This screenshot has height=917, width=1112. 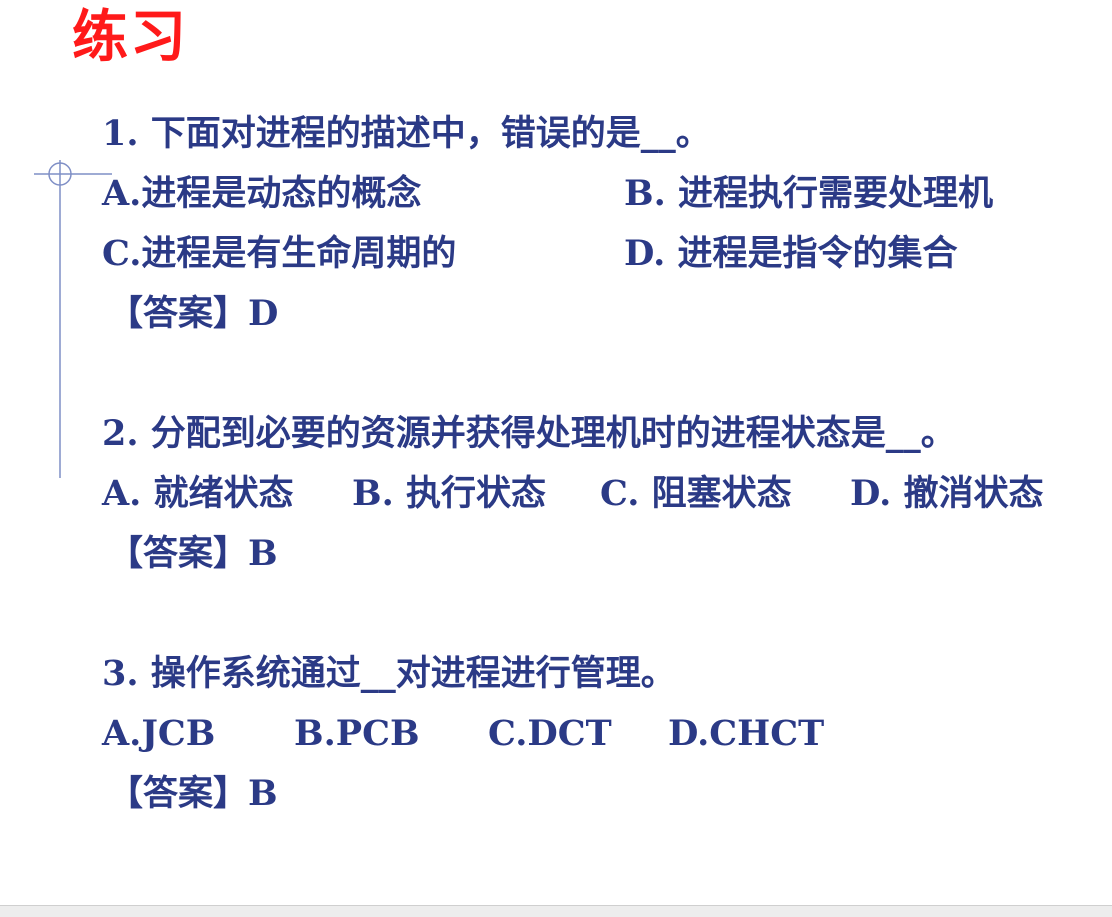 I want to click on question-1-option-a: A.进程是动态的概念, so click(x=262, y=193).